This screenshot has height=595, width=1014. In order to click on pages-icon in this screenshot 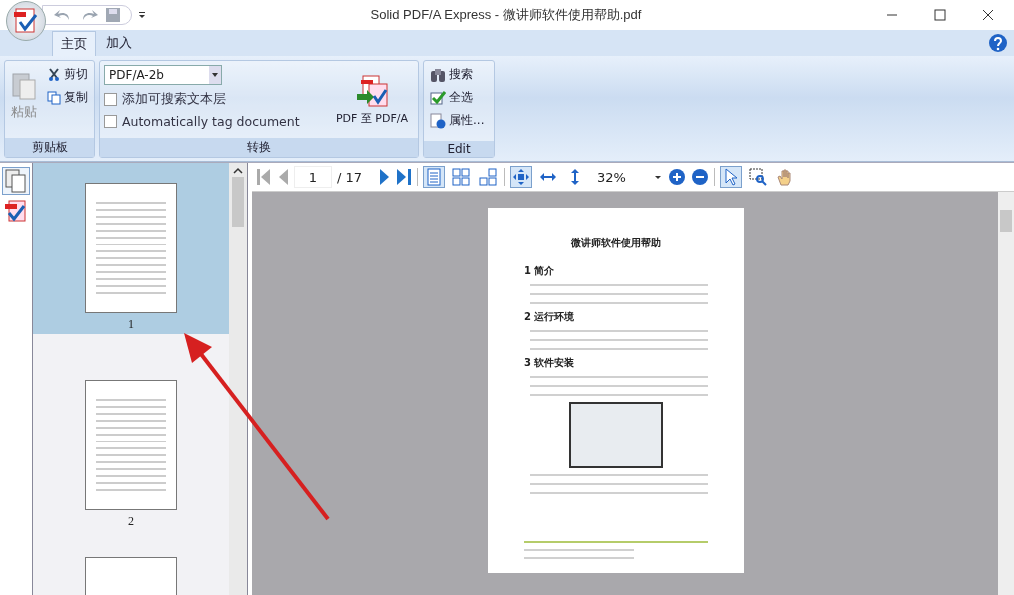, I will do `click(16, 181)`.